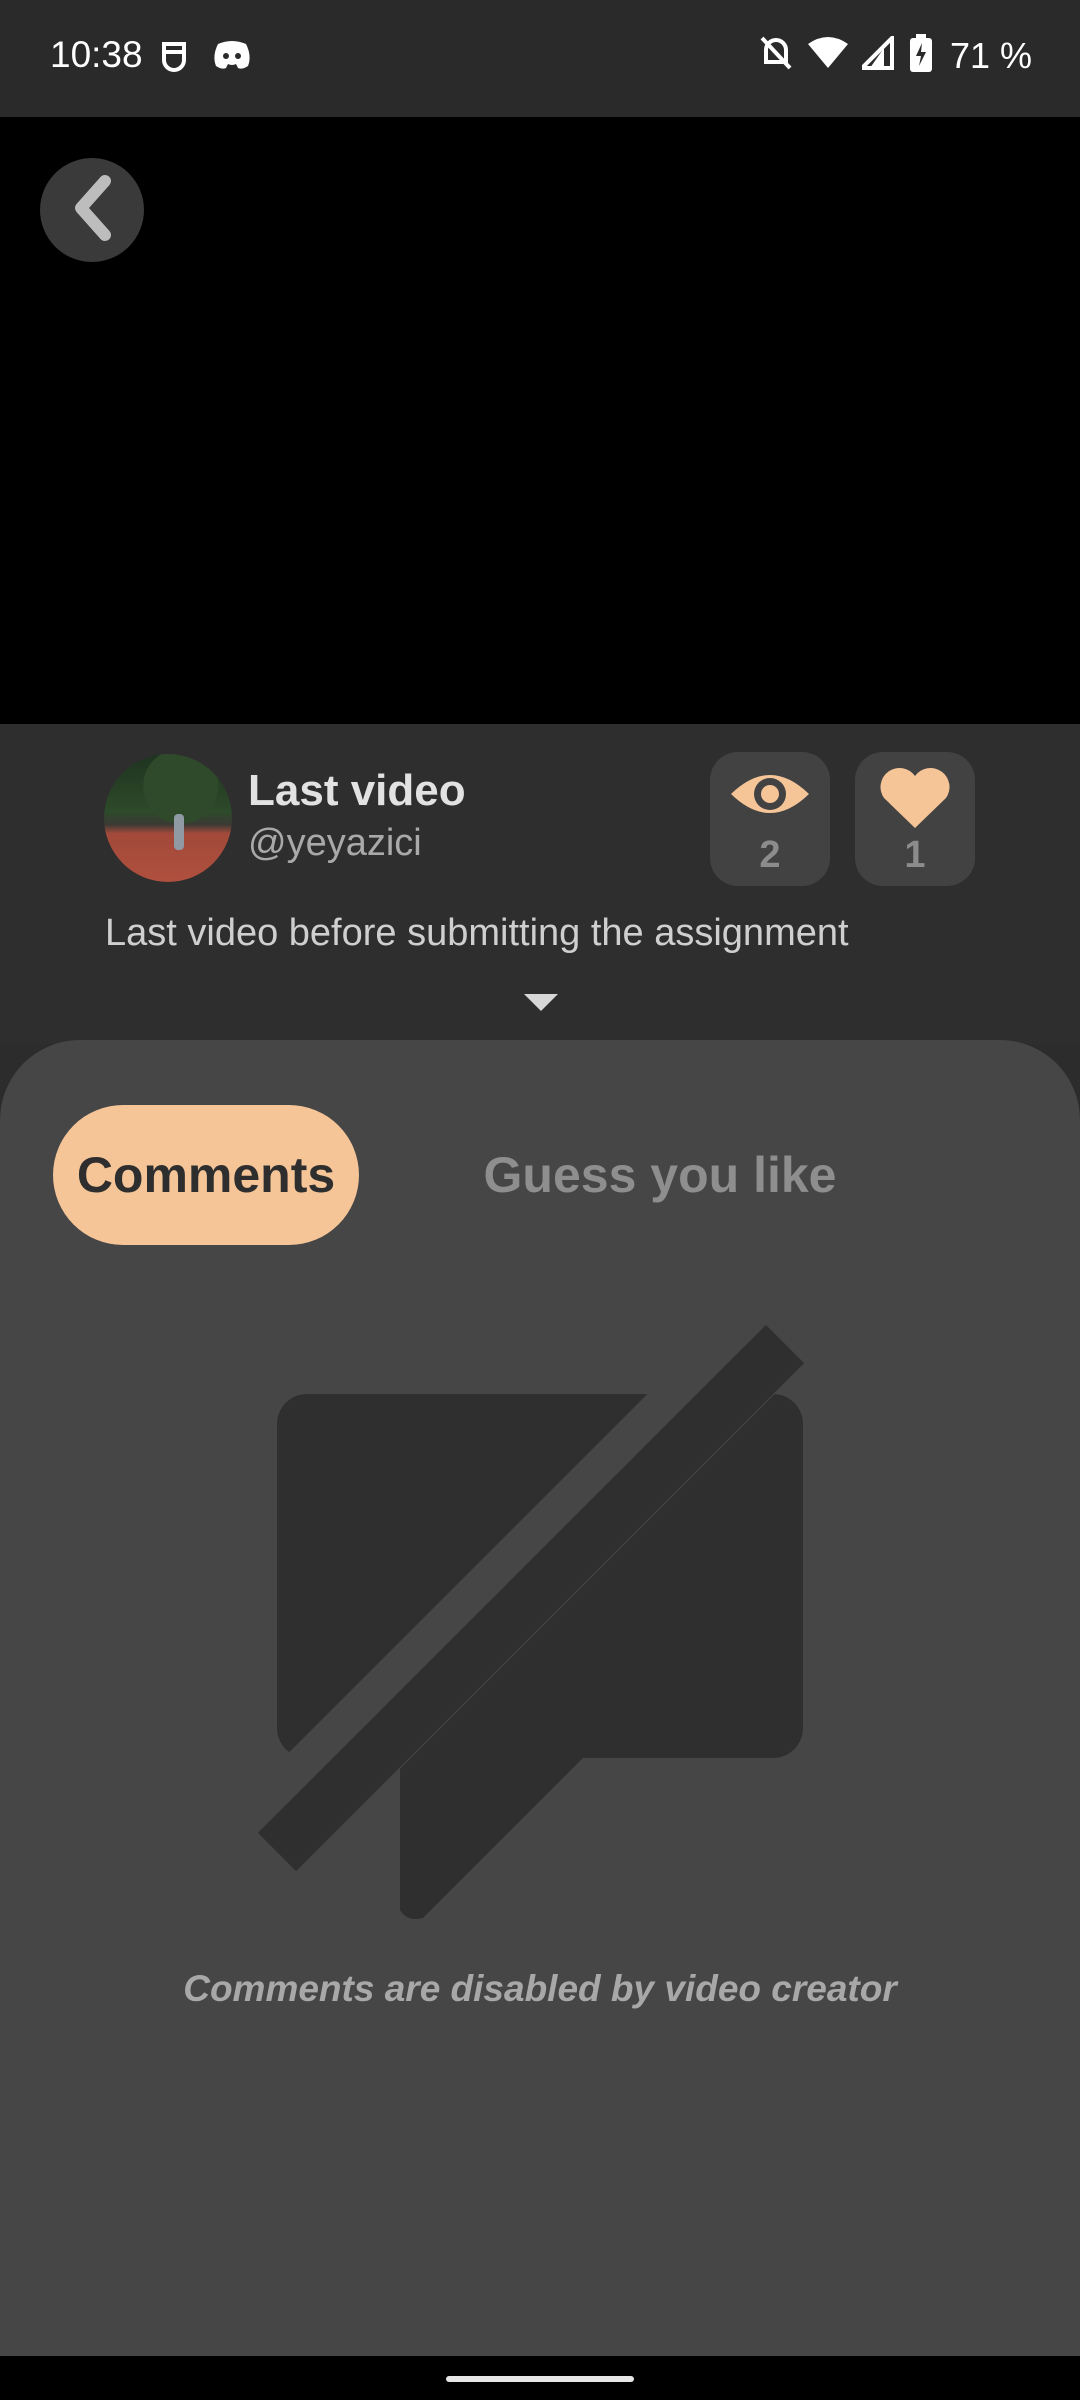 Image resolution: width=1080 pixels, height=2400 pixels. I want to click on avatar-photo, so click(179, 832).